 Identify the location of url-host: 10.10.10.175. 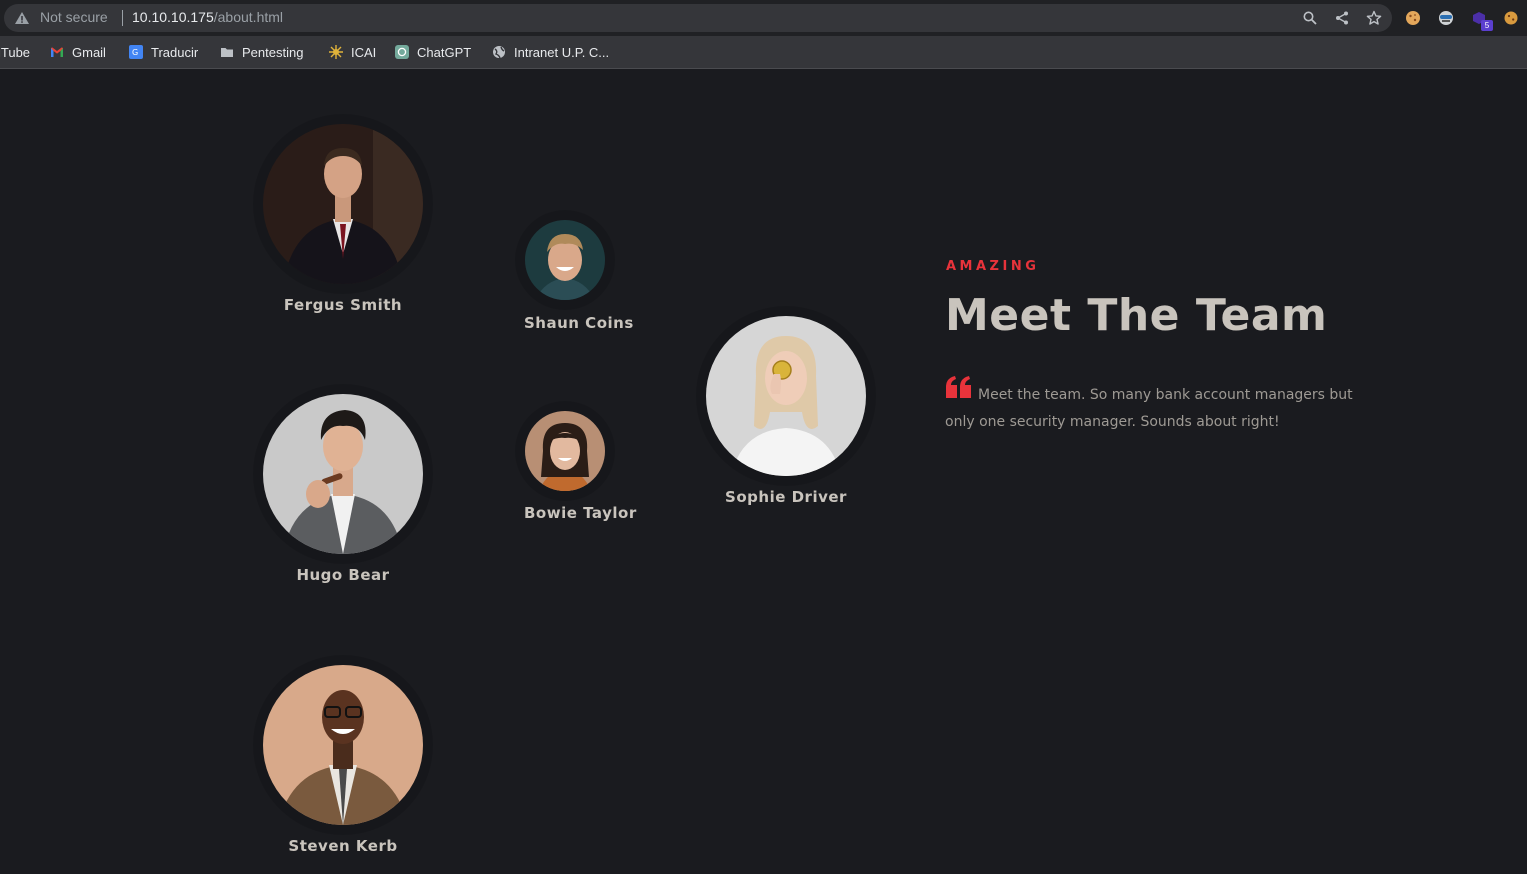
(173, 17).